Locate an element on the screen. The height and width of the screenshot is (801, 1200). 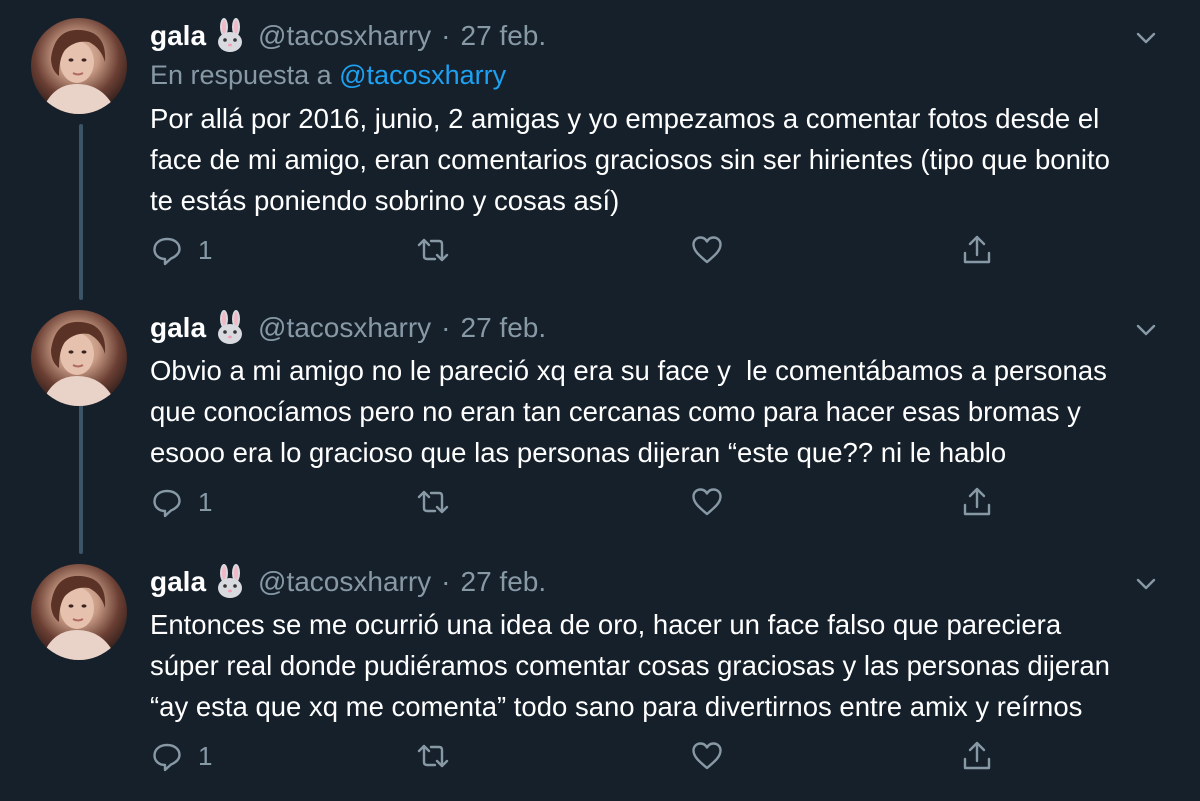
reply-context: En respuesta a @tacosxharry is located at coordinates (328, 75).